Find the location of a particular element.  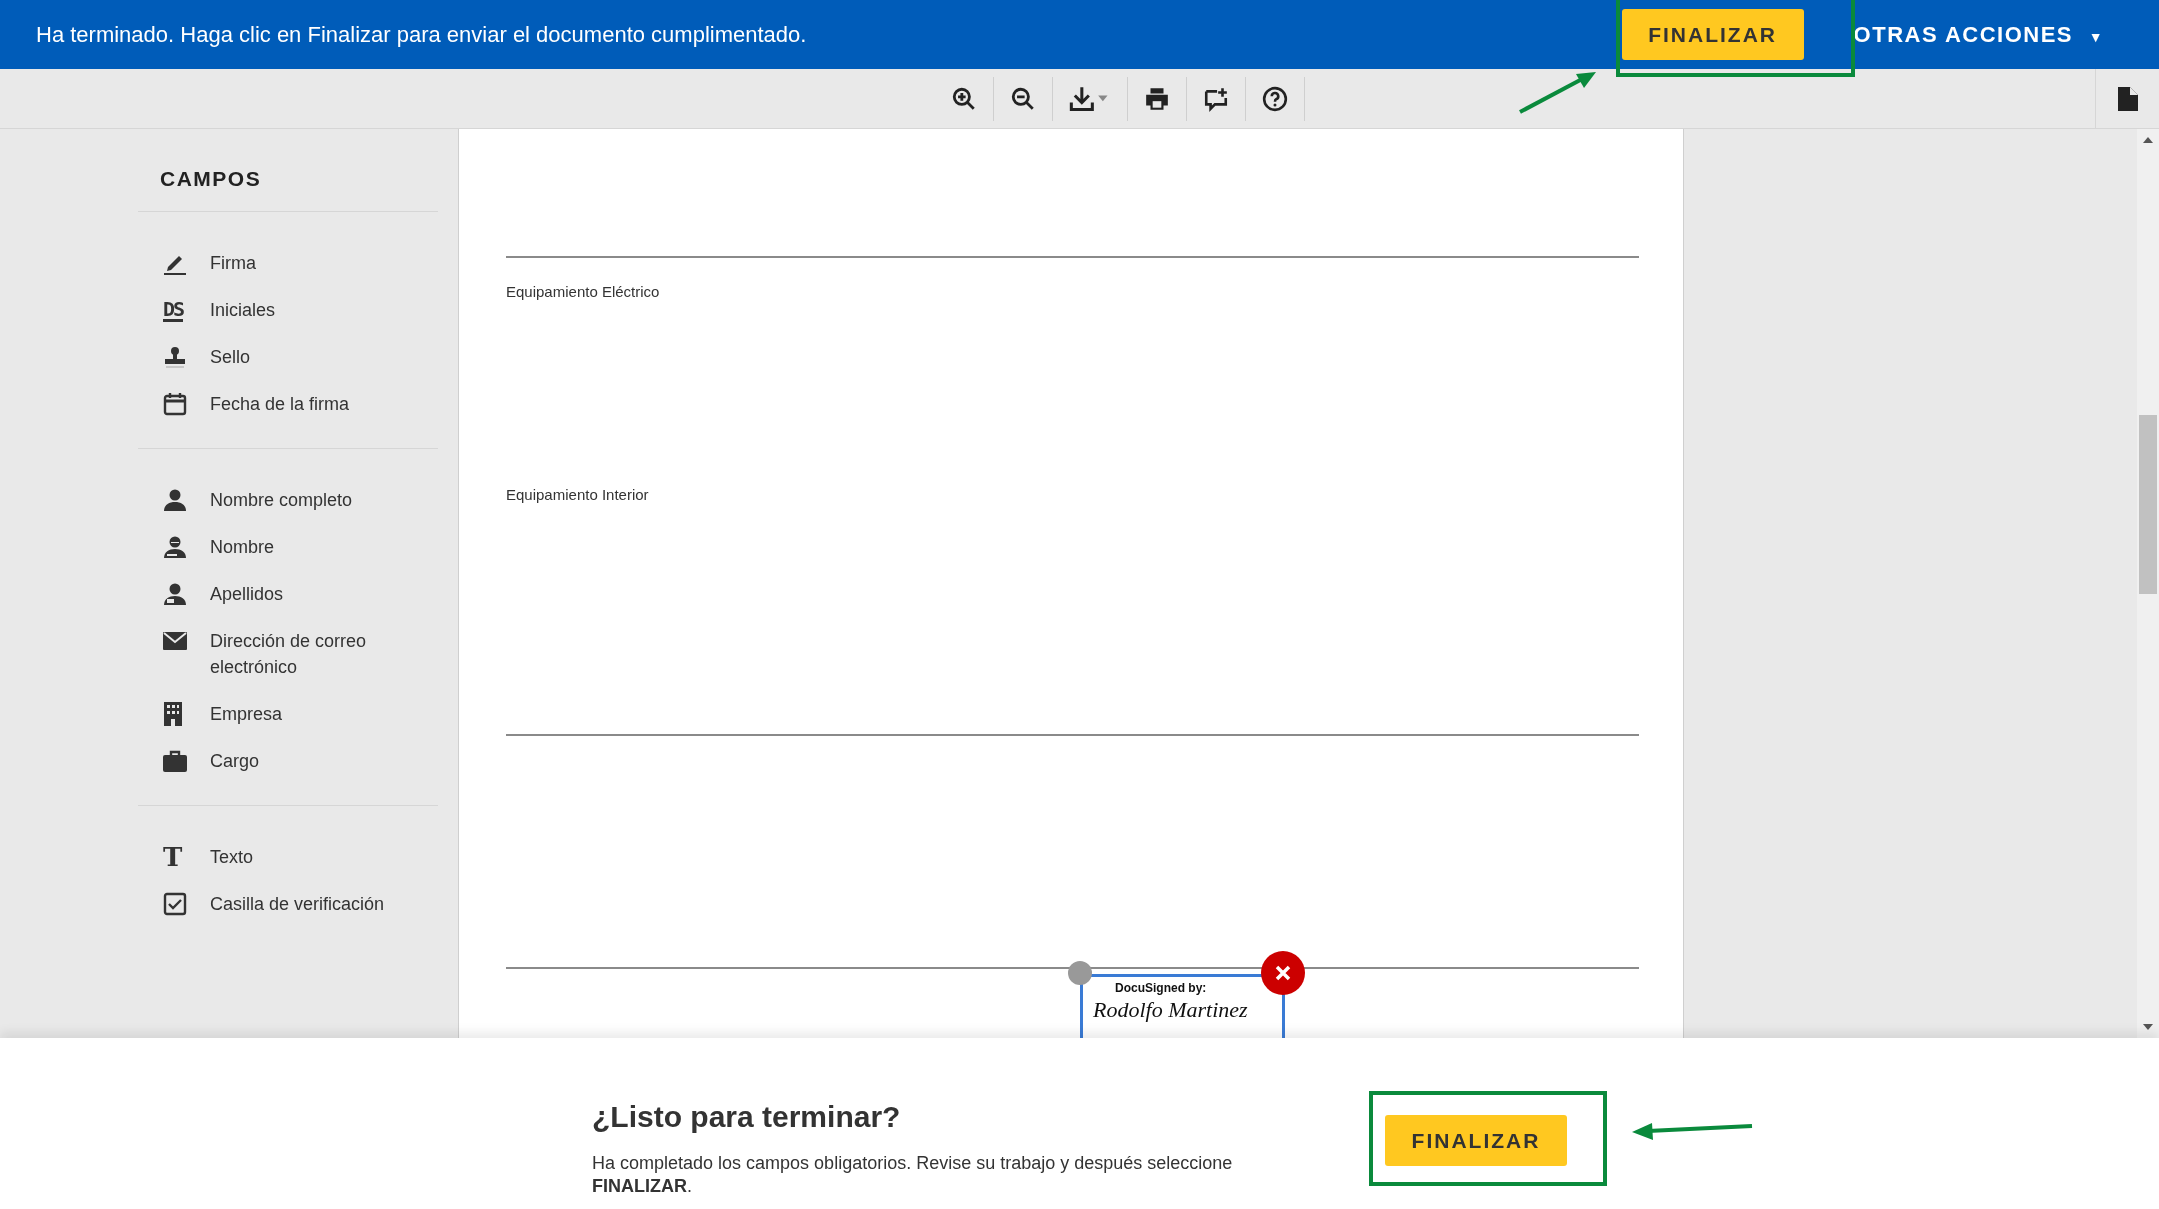

resize-handle is located at coordinates (1080, 973).